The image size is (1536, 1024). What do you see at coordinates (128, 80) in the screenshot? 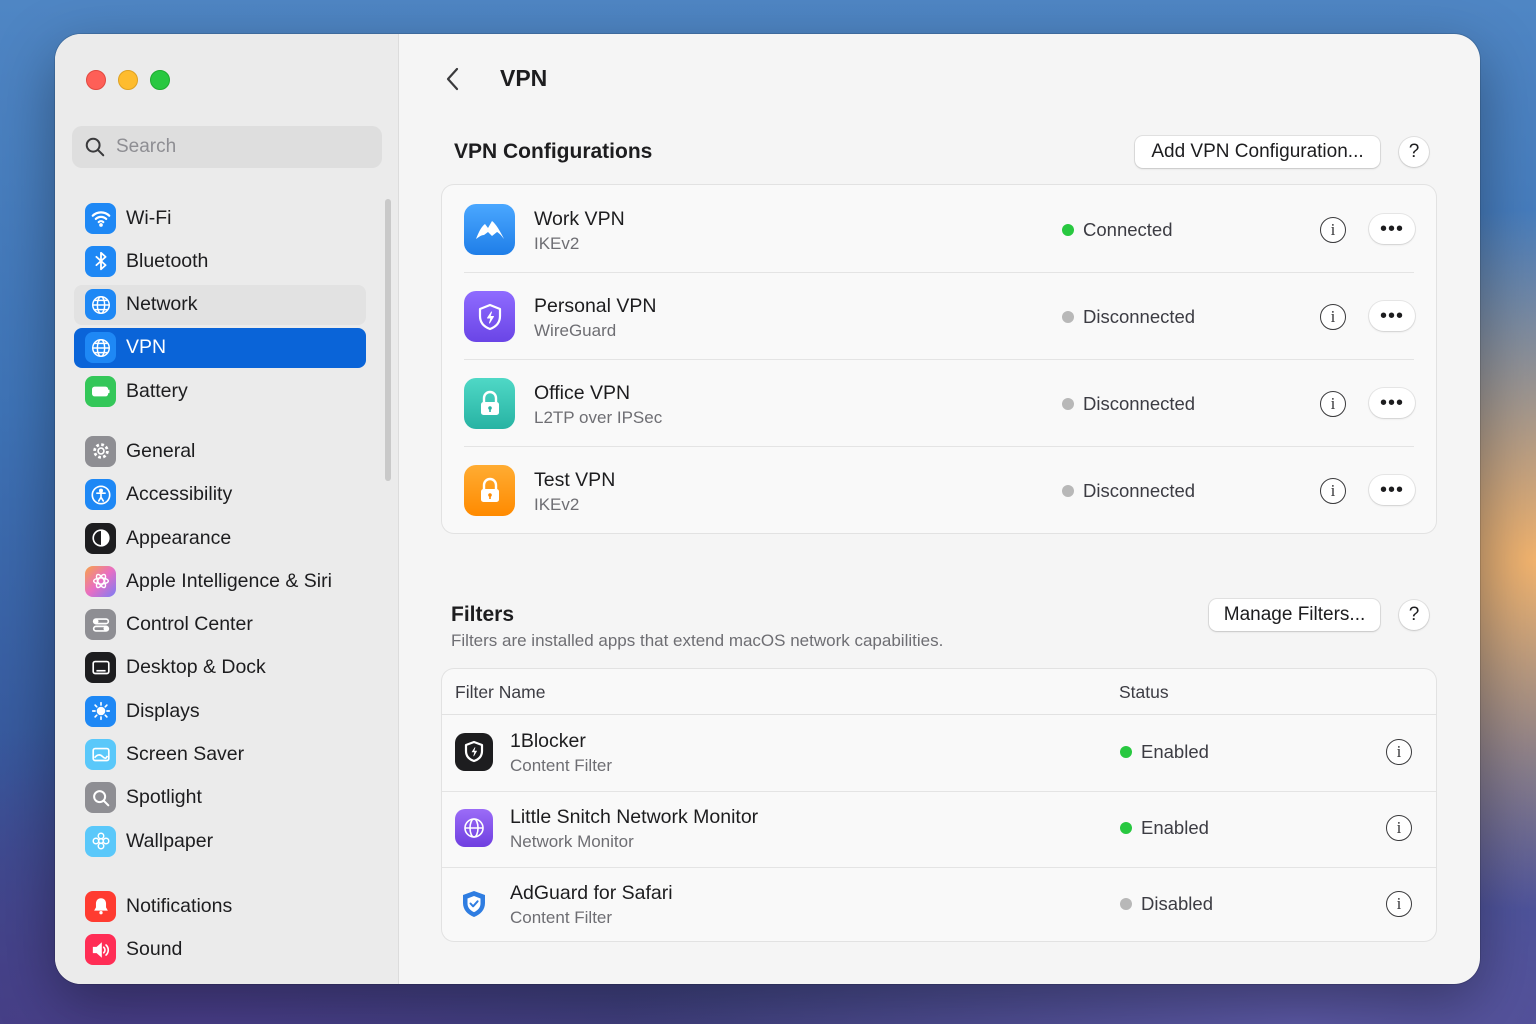
I see `minimize-window-button` at bounding box center [128, 80].